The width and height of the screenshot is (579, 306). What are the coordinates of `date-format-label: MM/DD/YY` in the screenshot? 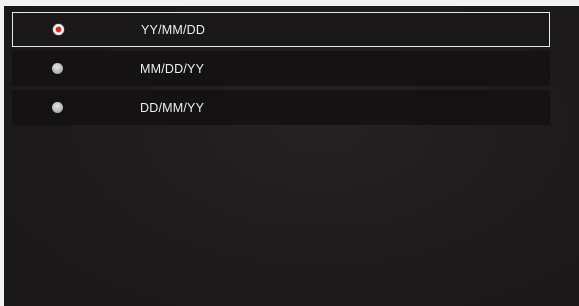 It's located at (172, 68).